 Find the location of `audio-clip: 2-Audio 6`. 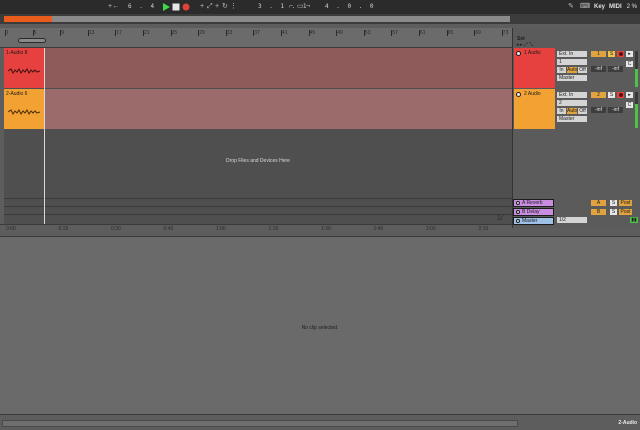

audio-clip: 2-Audio 6 is located at coordinates (24, 109).